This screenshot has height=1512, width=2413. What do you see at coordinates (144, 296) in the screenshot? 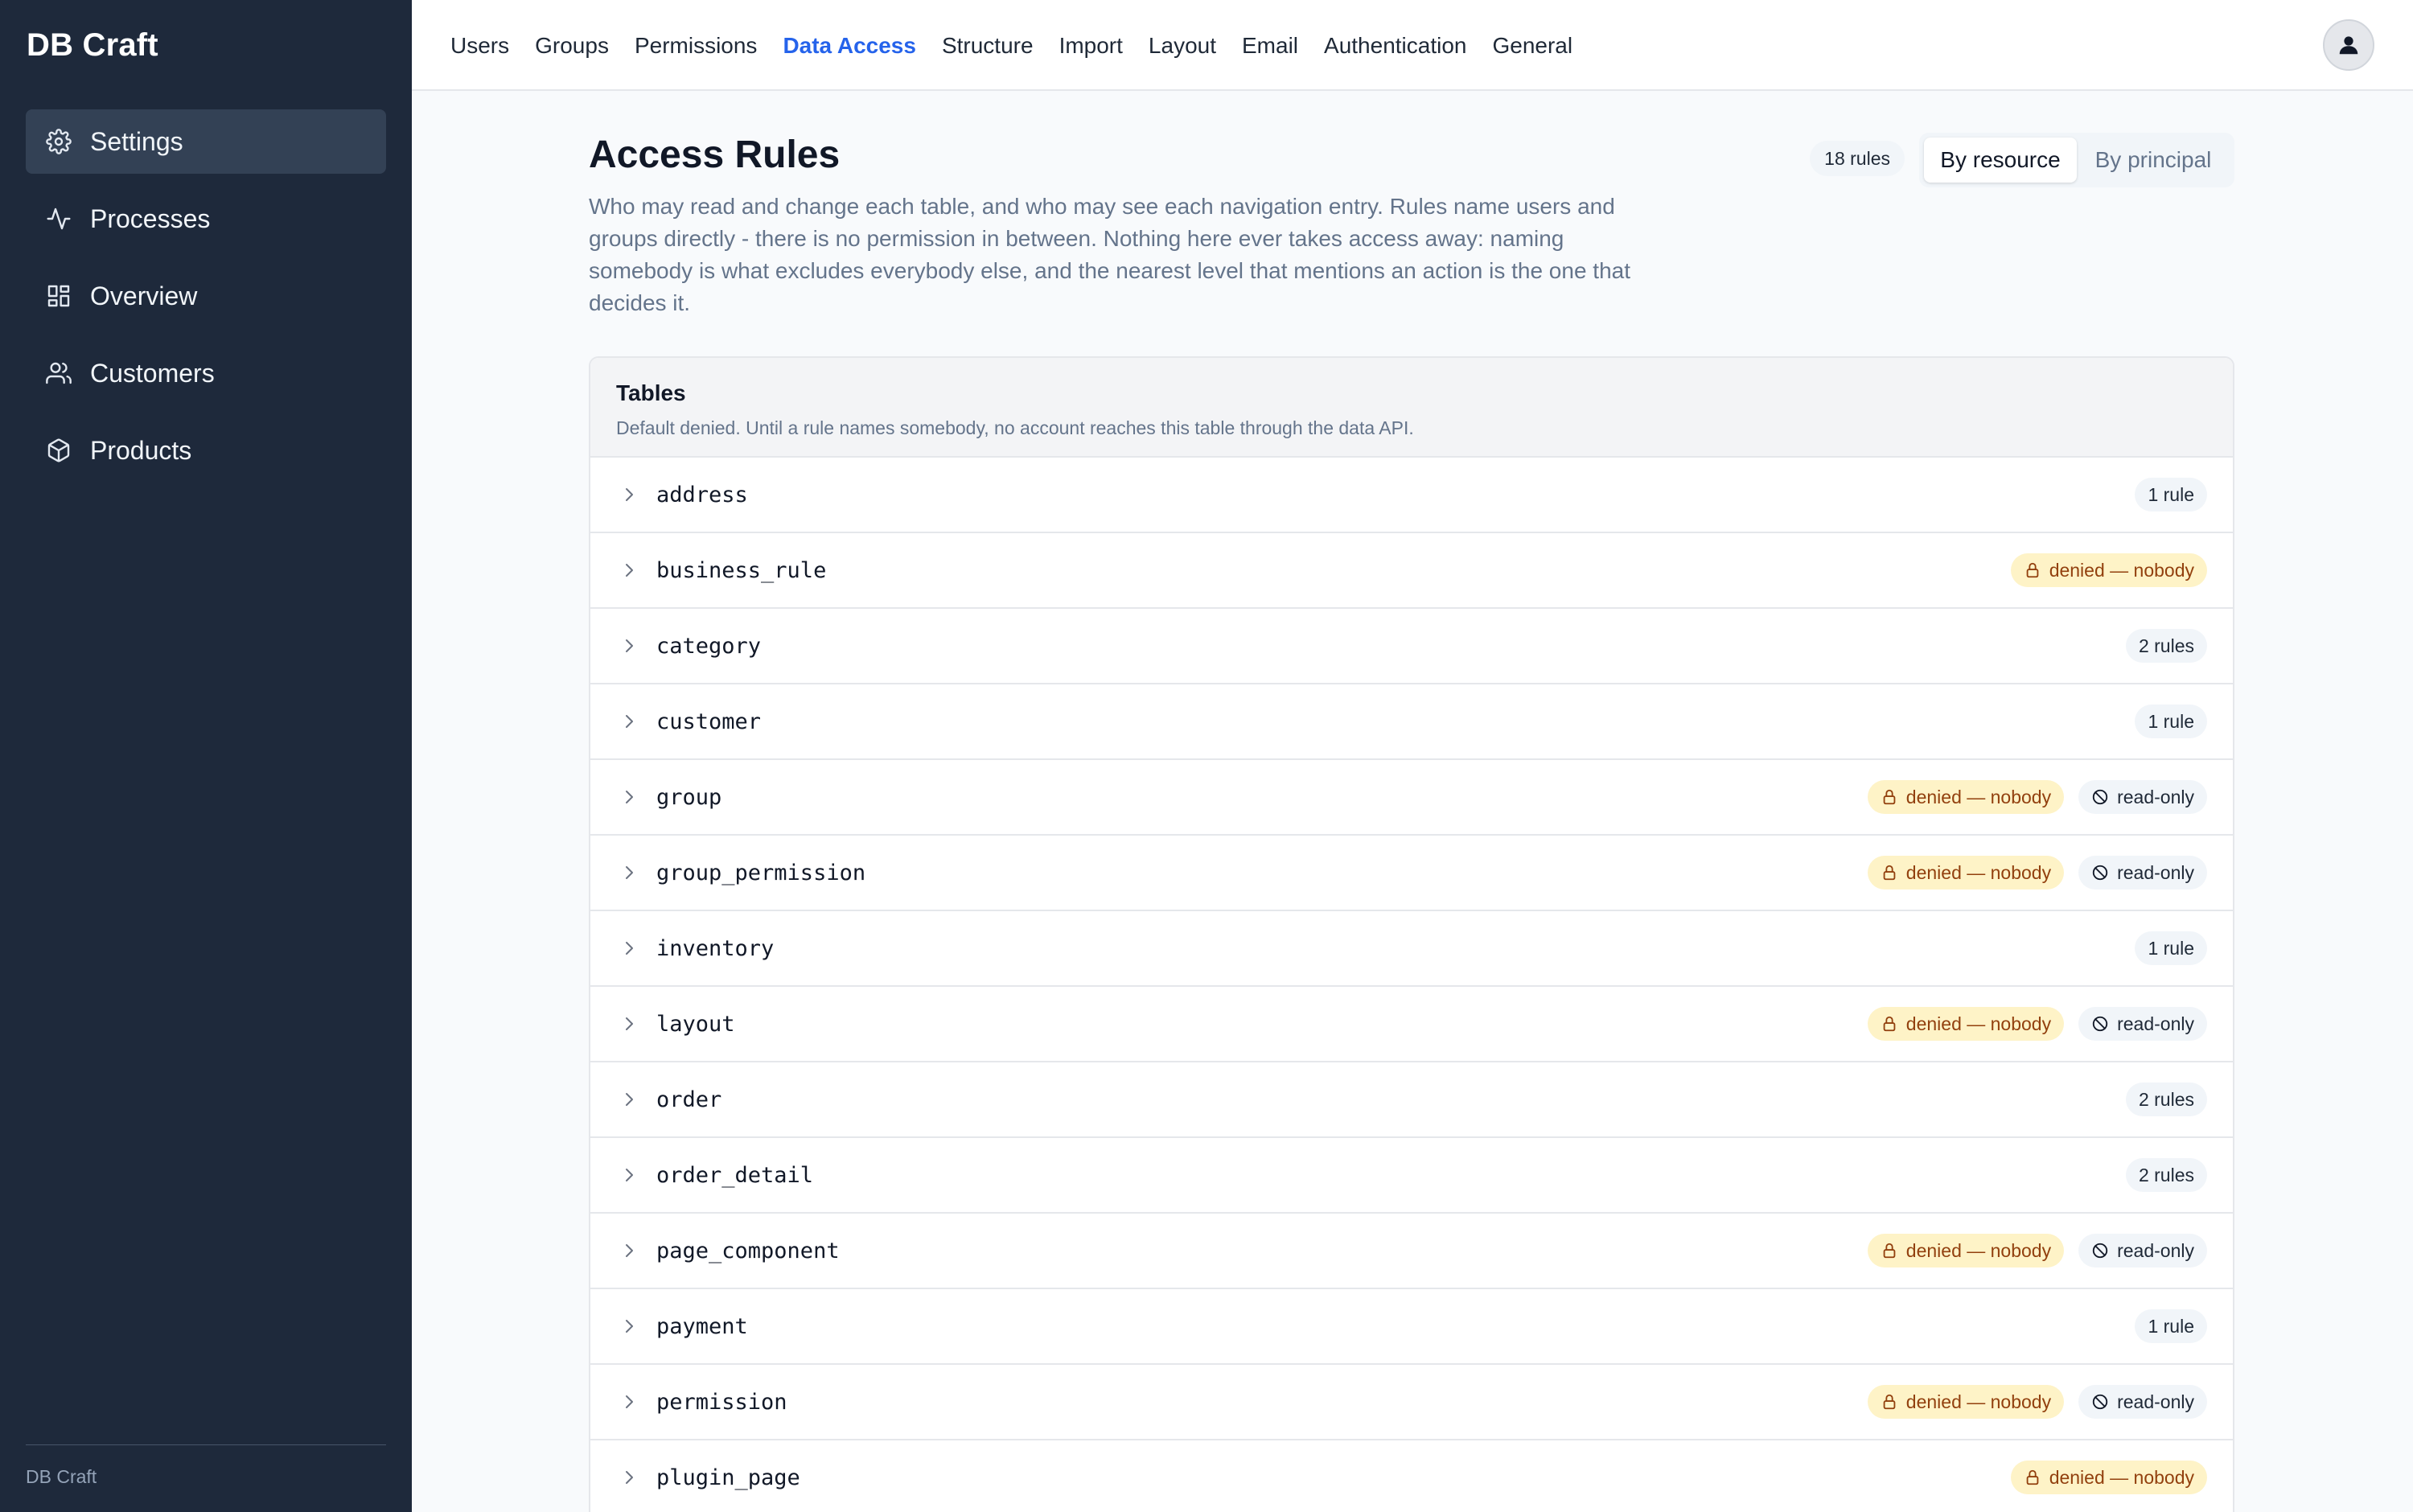
I see `sidebar-item-label: Overview` at bounding box center [144, 296].